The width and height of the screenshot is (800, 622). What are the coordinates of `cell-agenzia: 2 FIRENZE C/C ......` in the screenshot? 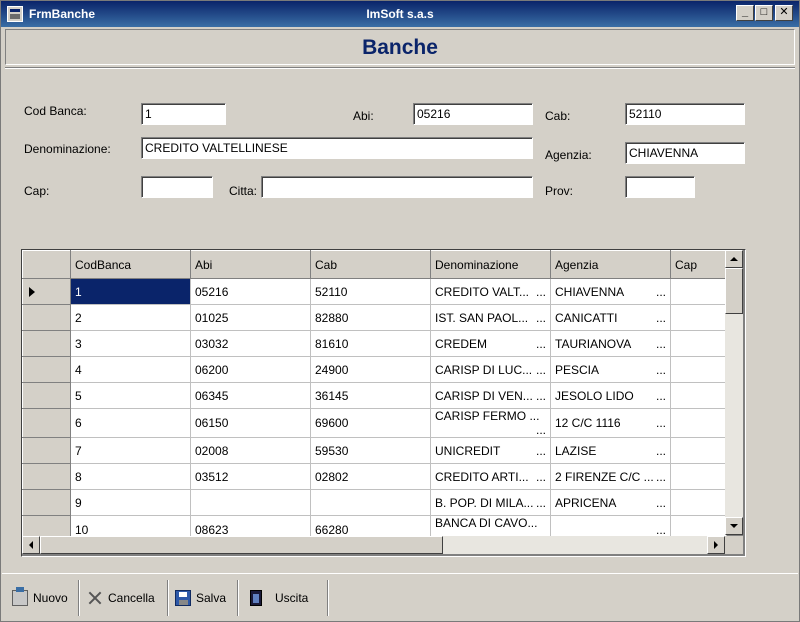 It's located at (610, 476).